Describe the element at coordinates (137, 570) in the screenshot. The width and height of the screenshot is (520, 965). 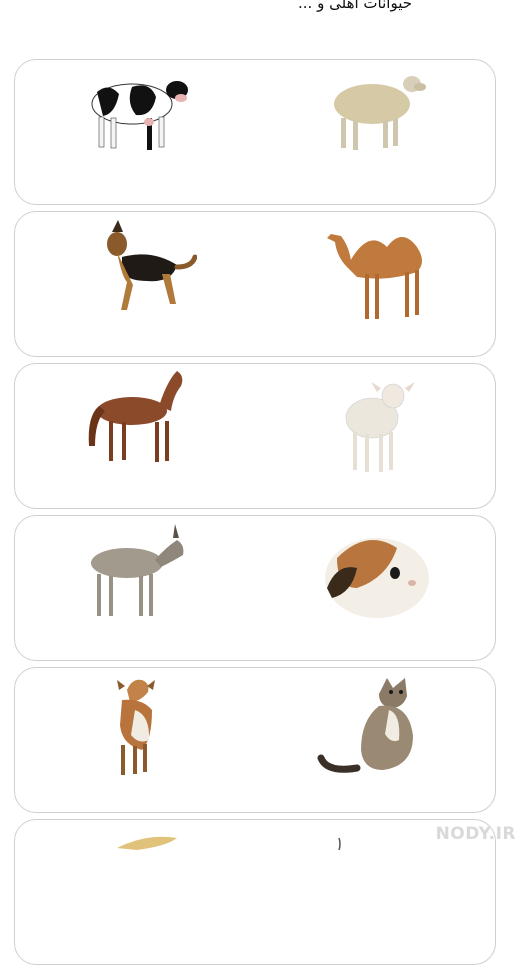
I see `donkey-icon` at that location.